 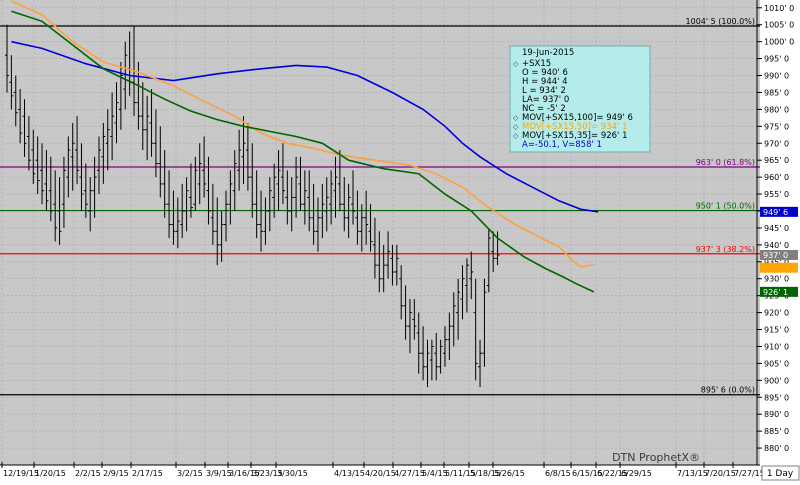 What do you see at coordinates (509, 473) in the screenshot?
I see `x-tick-label: 5/26/15` at bounding box center [509, 473].